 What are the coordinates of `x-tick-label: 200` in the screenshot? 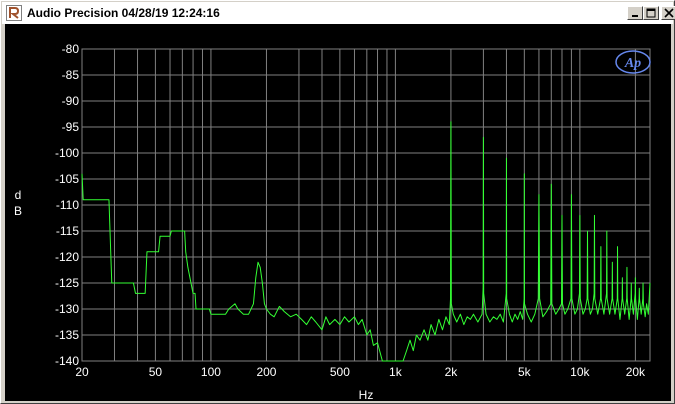 It's located at (266, 372).